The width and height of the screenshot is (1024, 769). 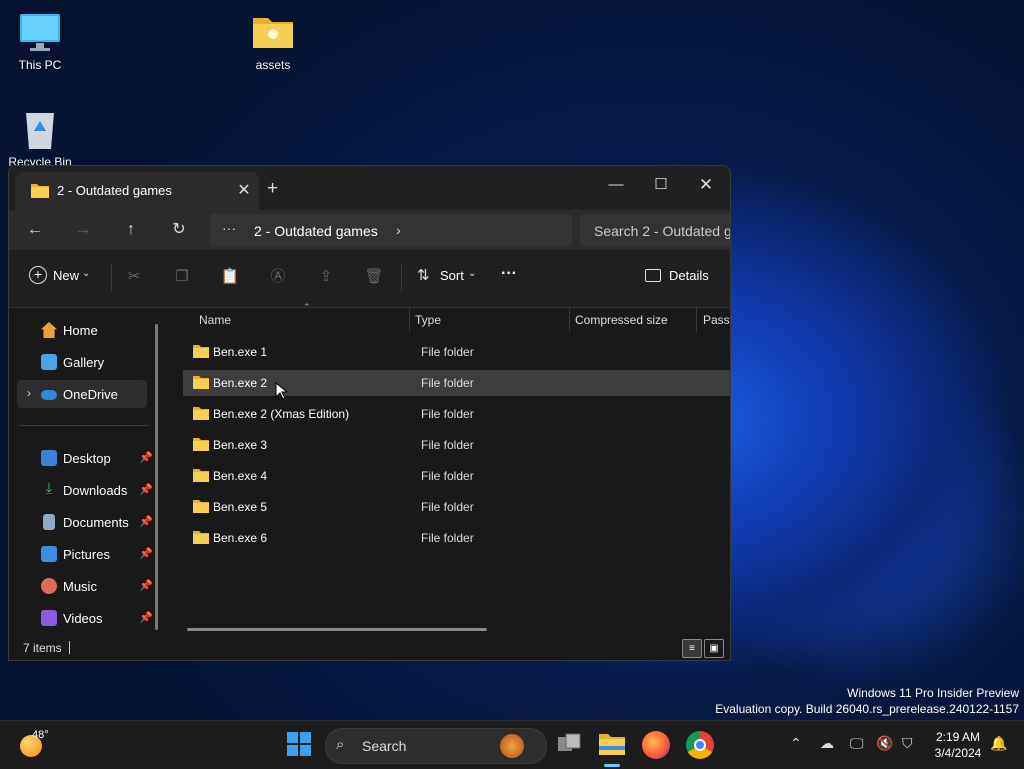 I want to click on sidebar-item-onedrive: › OneDrive, so click(x=82, y=394).